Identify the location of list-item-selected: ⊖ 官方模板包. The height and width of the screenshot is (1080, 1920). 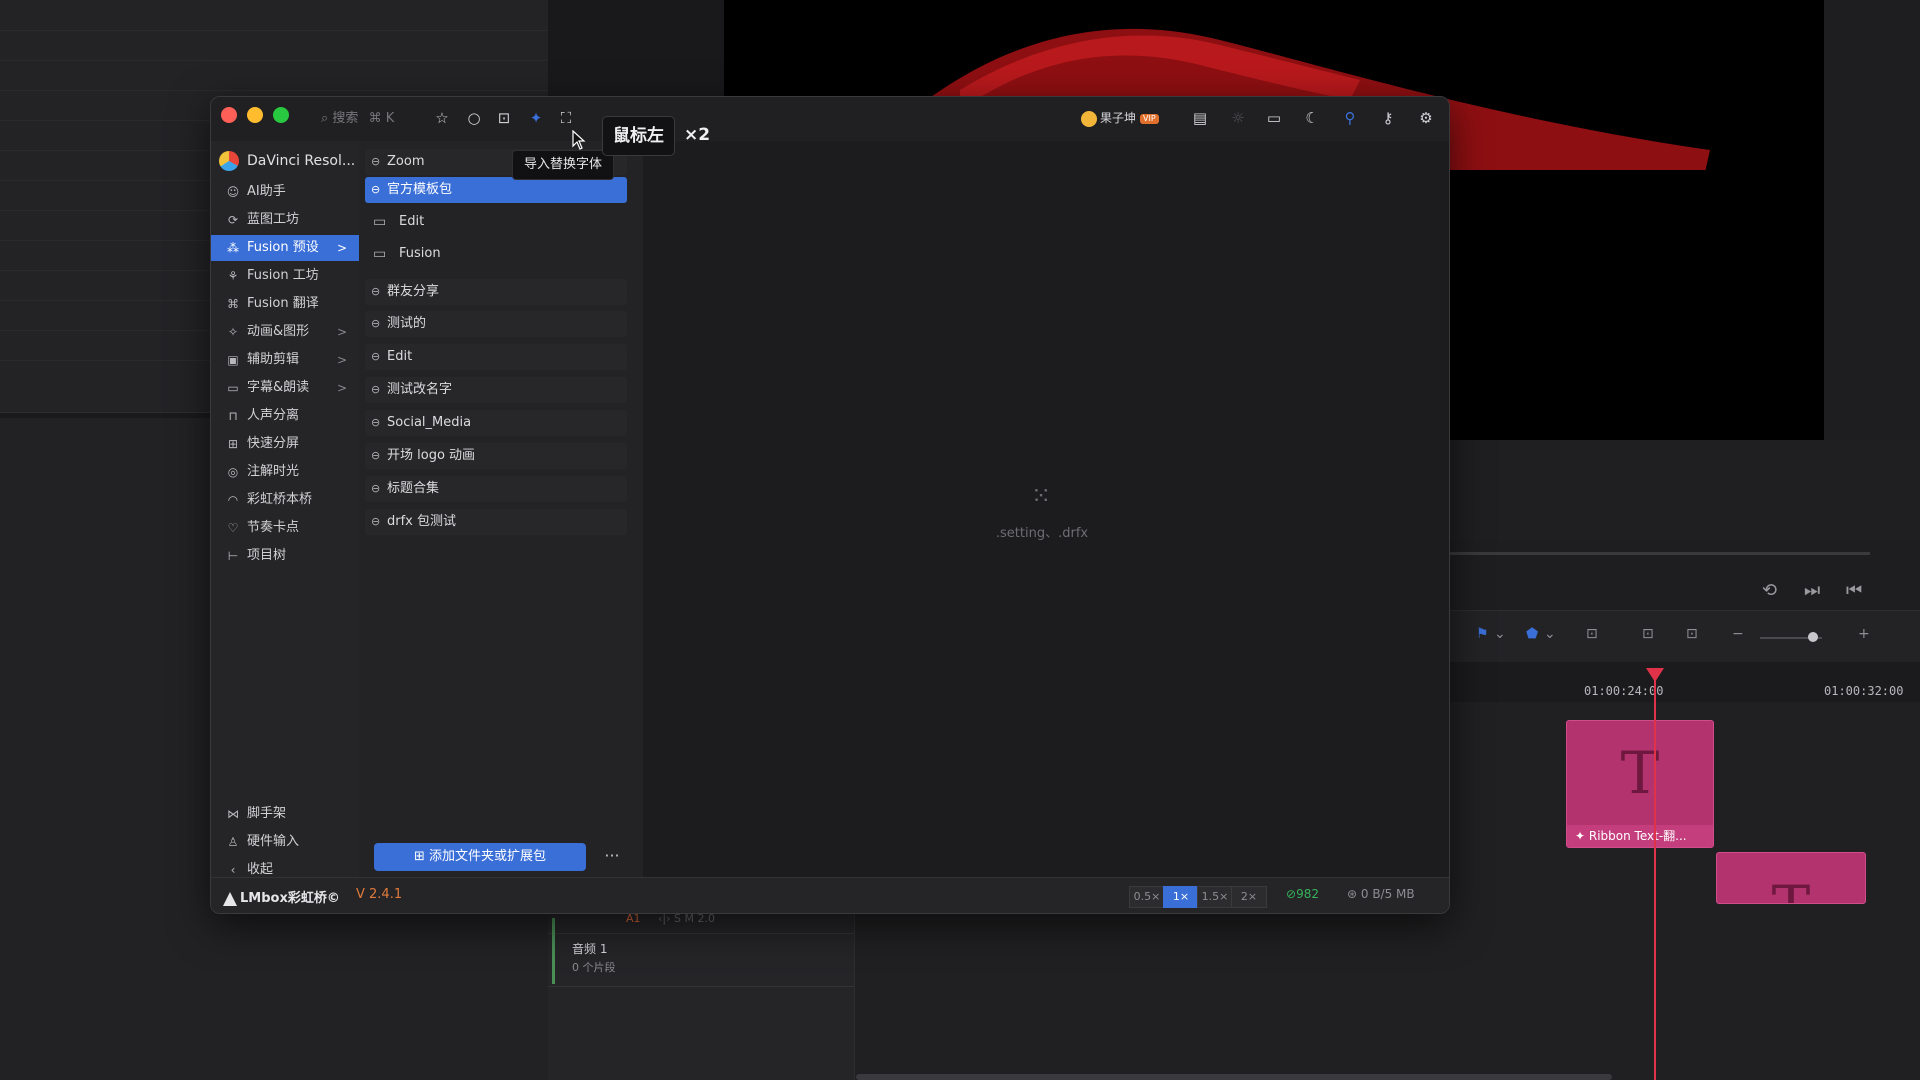
(496, 190).